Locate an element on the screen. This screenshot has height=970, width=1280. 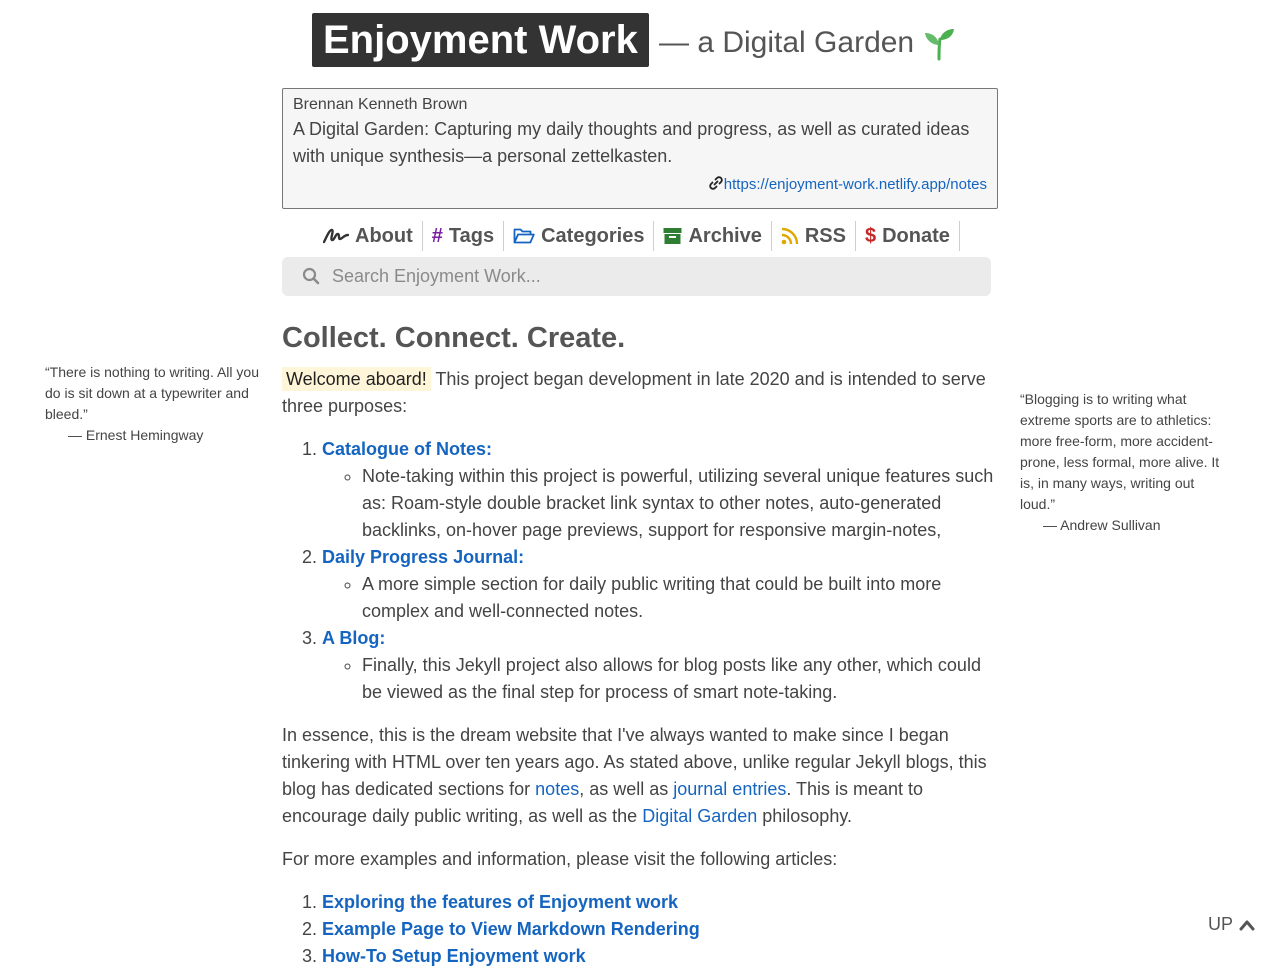
site-subtitle-text: — a Digital Garden is located at coordinates (787, 42).